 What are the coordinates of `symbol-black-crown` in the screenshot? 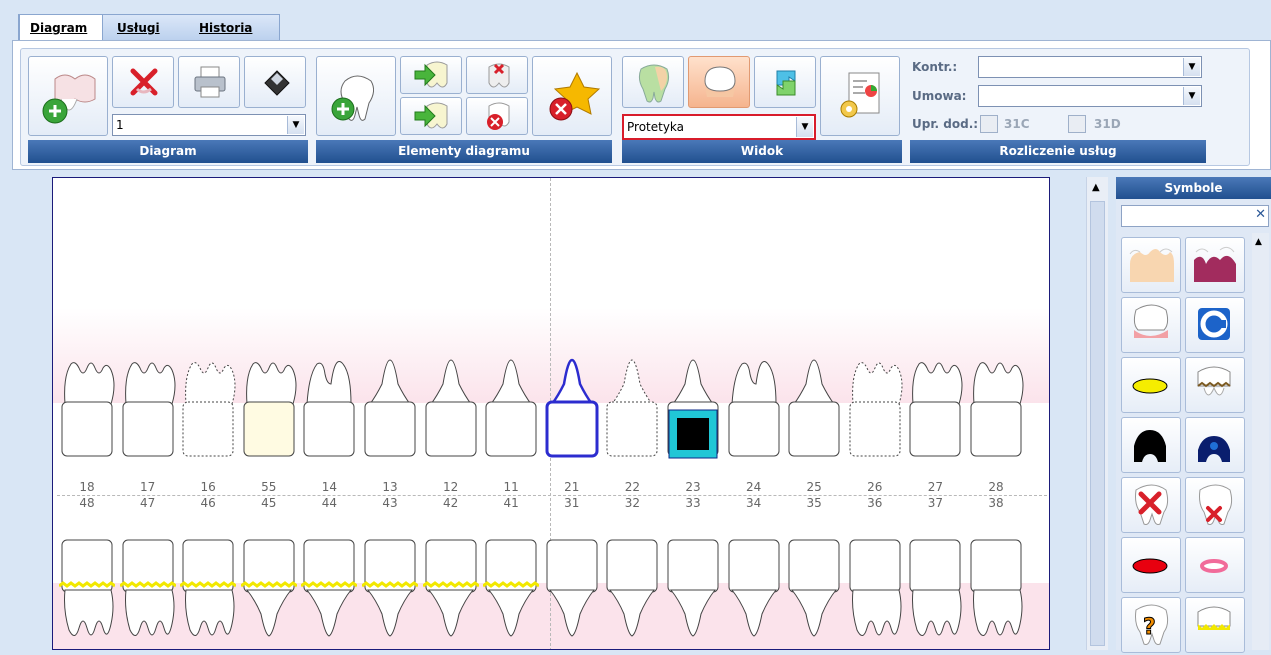 It's located at (1151, 445).